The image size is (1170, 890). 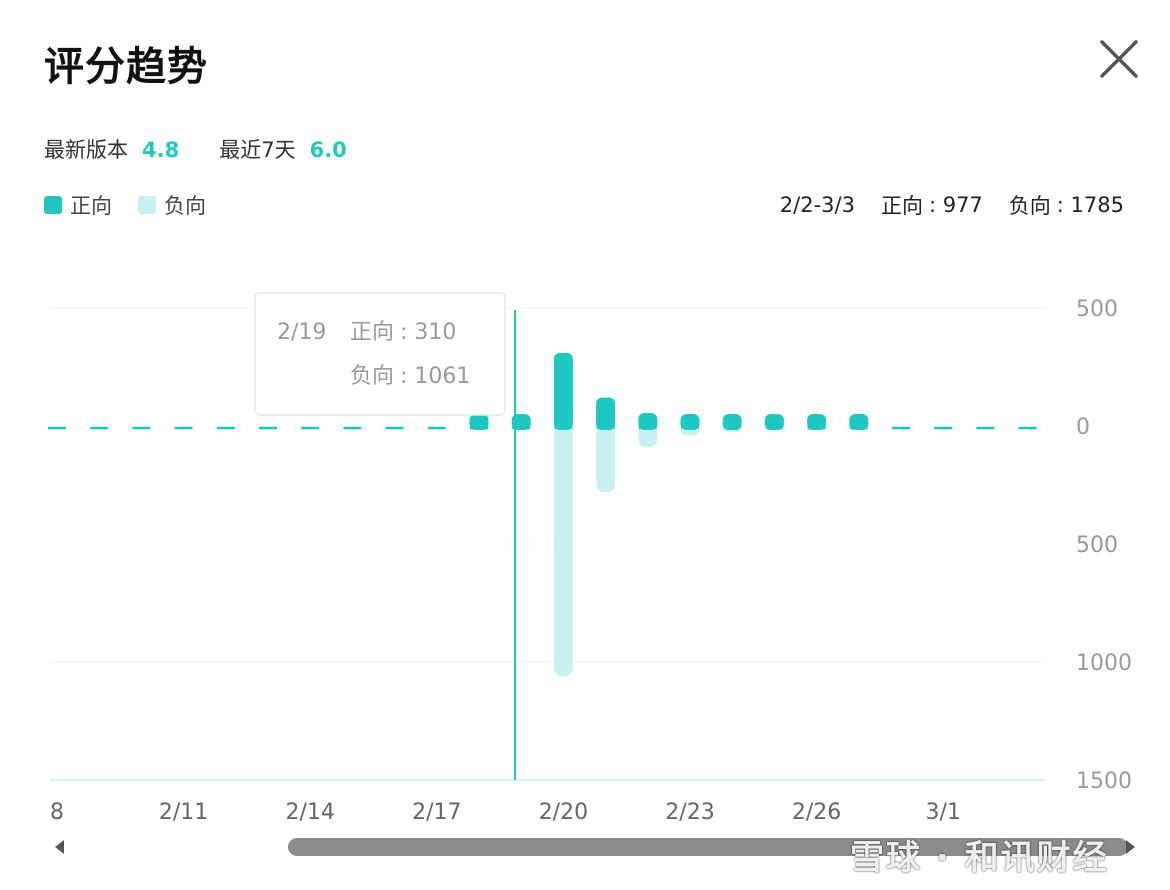 What do you see at coordinates (380, 354) in the screenshot?
I see `tooltip-box` at bounding box center [380, 354].